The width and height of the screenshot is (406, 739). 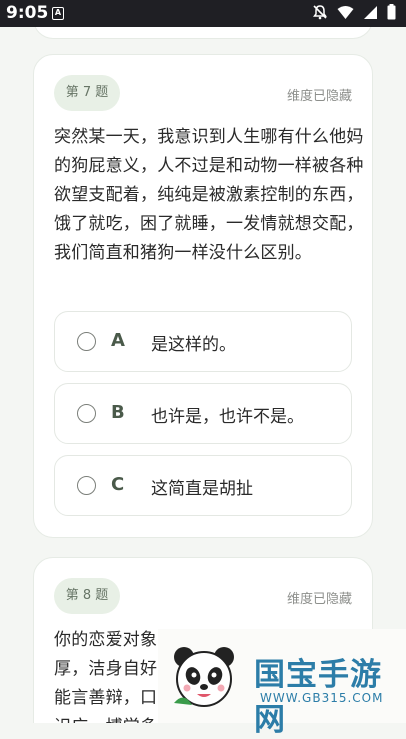 I want to click on panda-logo-icon, so click(x=204, y=677).